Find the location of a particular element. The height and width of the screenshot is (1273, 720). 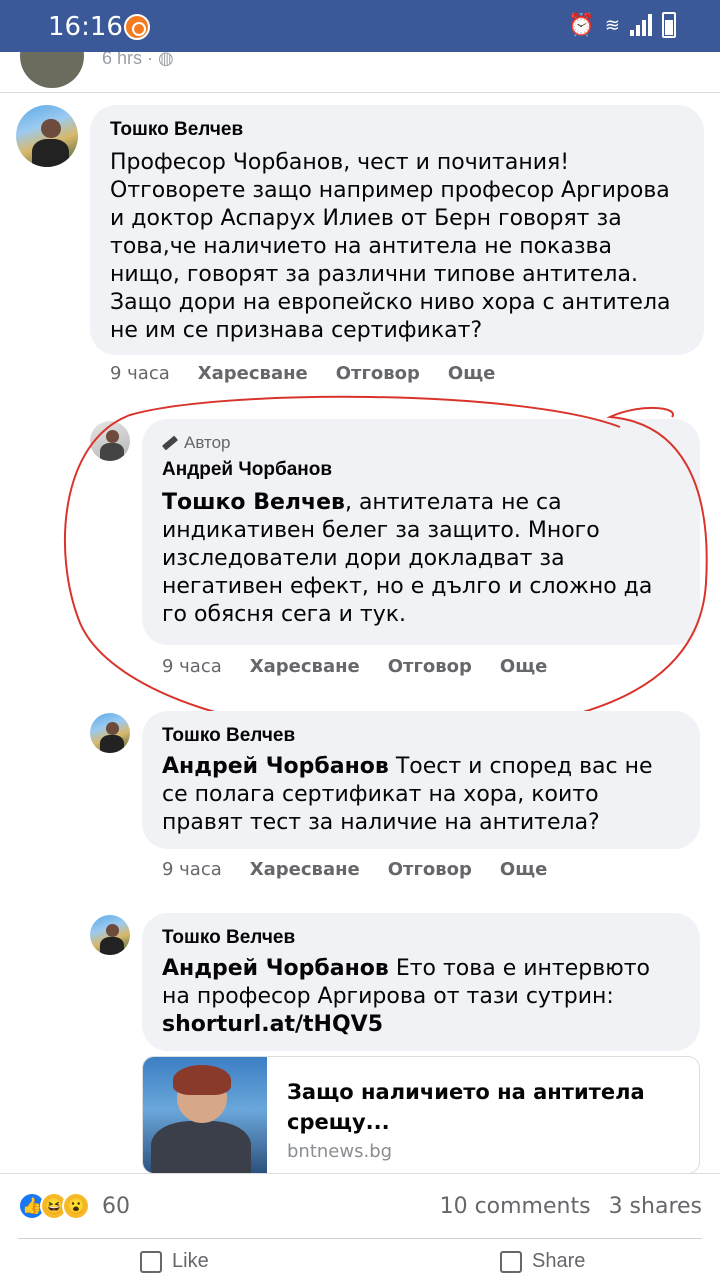

thumb-up-icon is located at coordinates (151, 1261).